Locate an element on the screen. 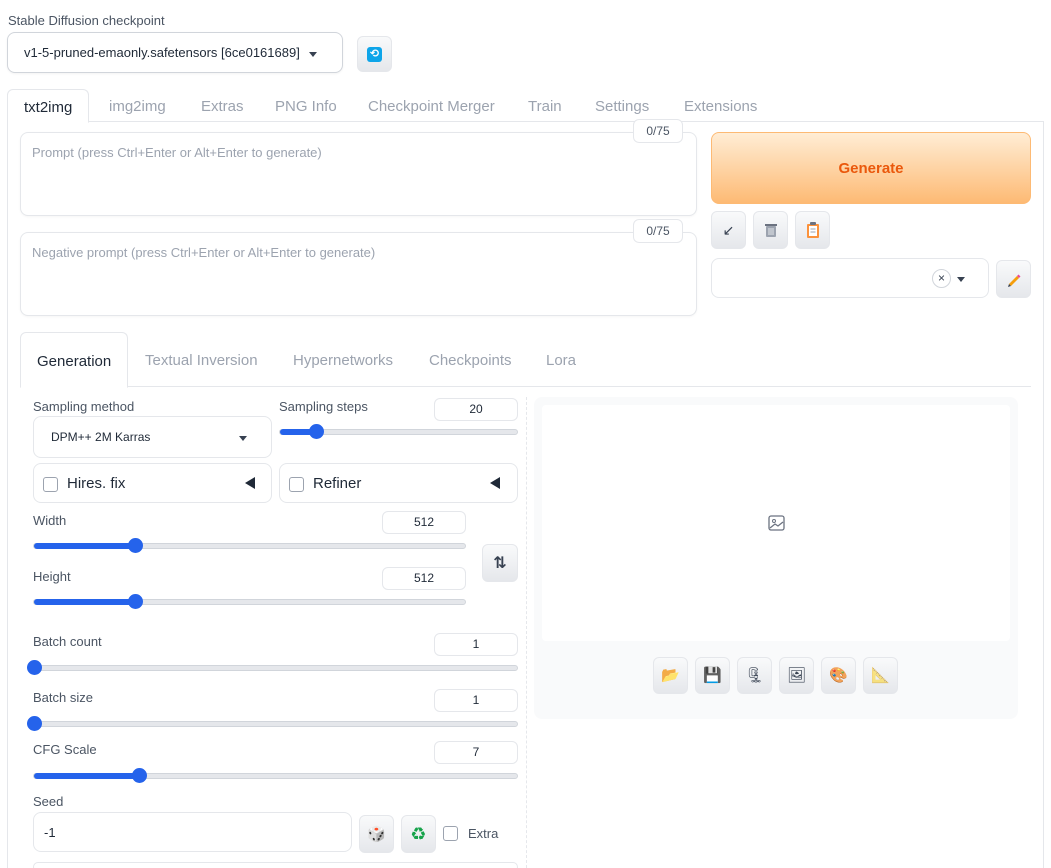 Image resolution: width=1051 pixels, height=868 pixels. refresh-checkpoint-button: ⟲ is located at coordinates (374, 54).